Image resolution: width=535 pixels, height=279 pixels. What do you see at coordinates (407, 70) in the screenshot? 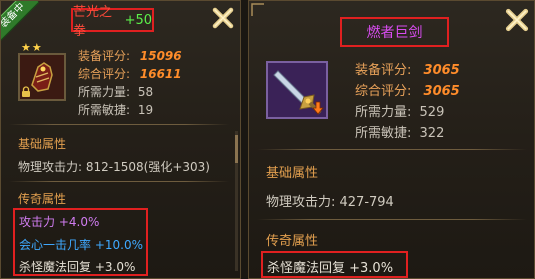
I see `equip-score-row: 装备评分: 3065` at bounding box center [407, 70].